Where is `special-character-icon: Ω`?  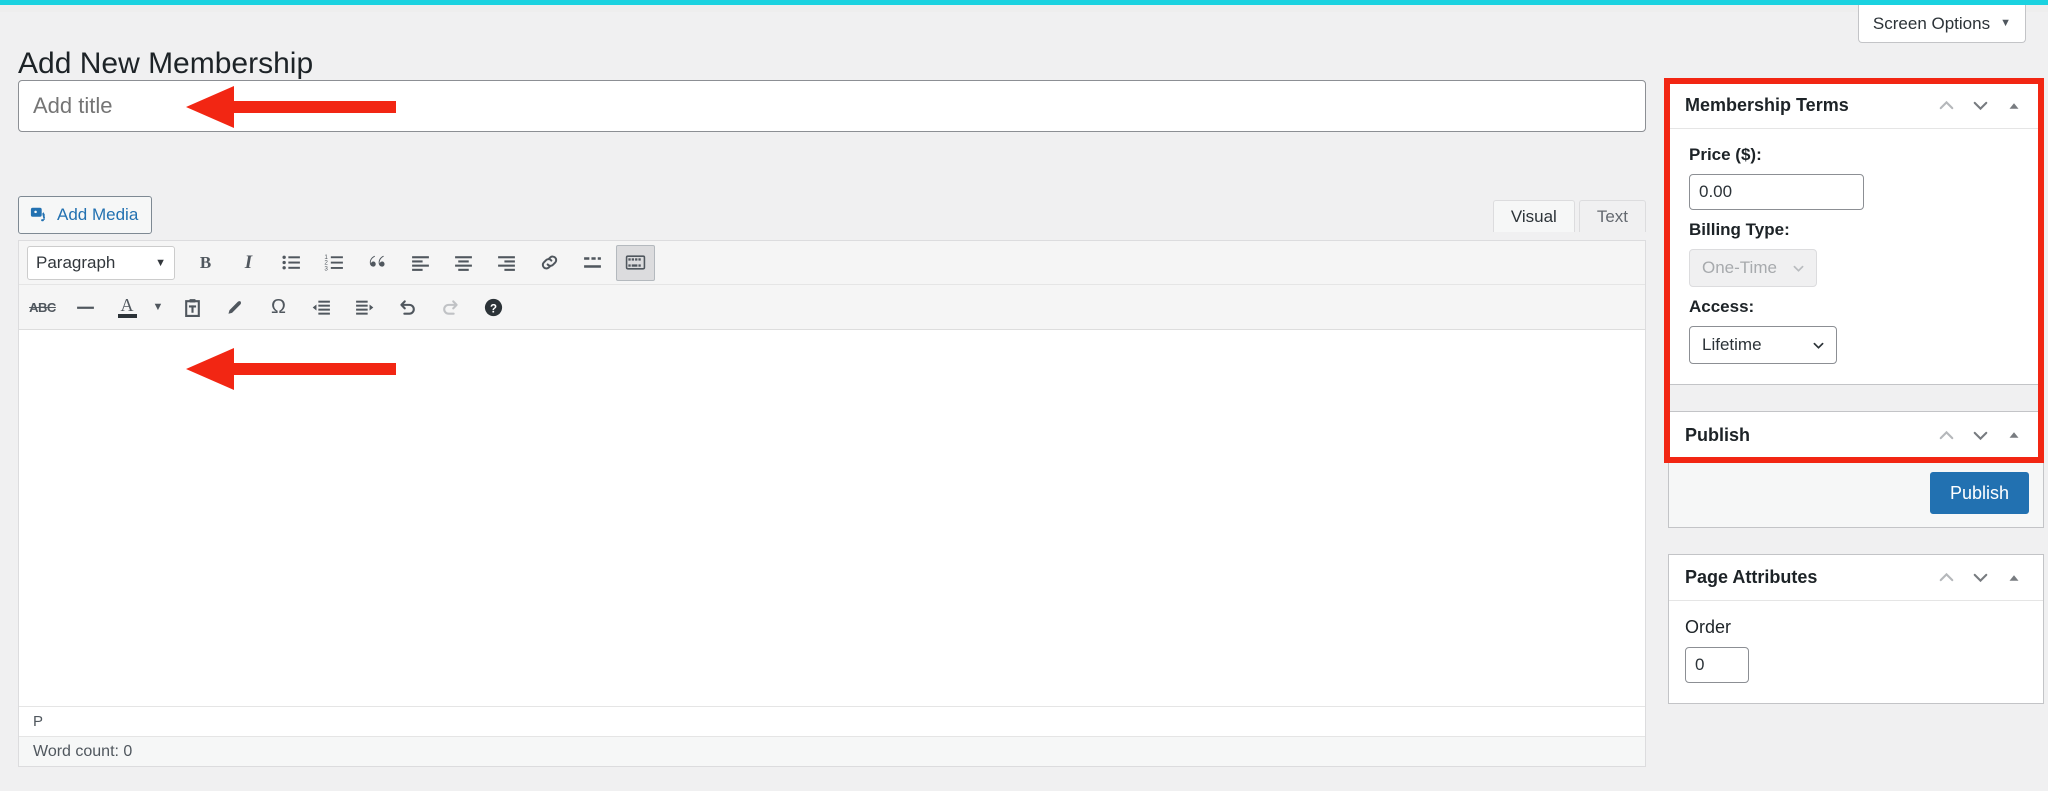
special-character-icon: Ω is located at coordinates (278, 307).